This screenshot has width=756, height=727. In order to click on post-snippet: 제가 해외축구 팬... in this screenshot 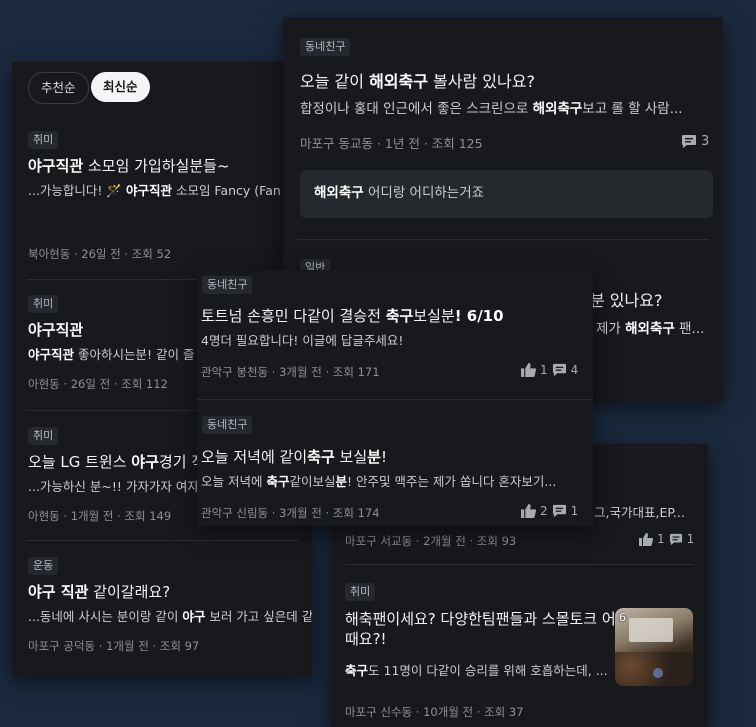, I will do `click(650, 329)`.